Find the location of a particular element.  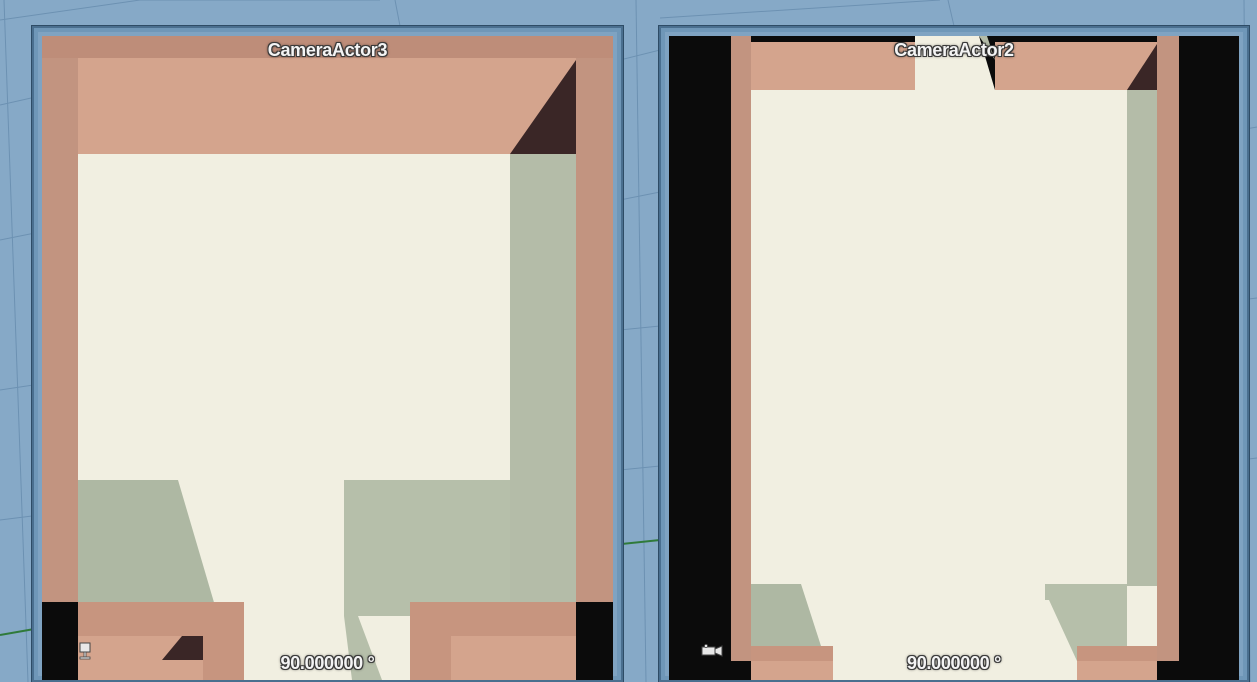

movie-camera-icon is located at coordinates (712, 650).